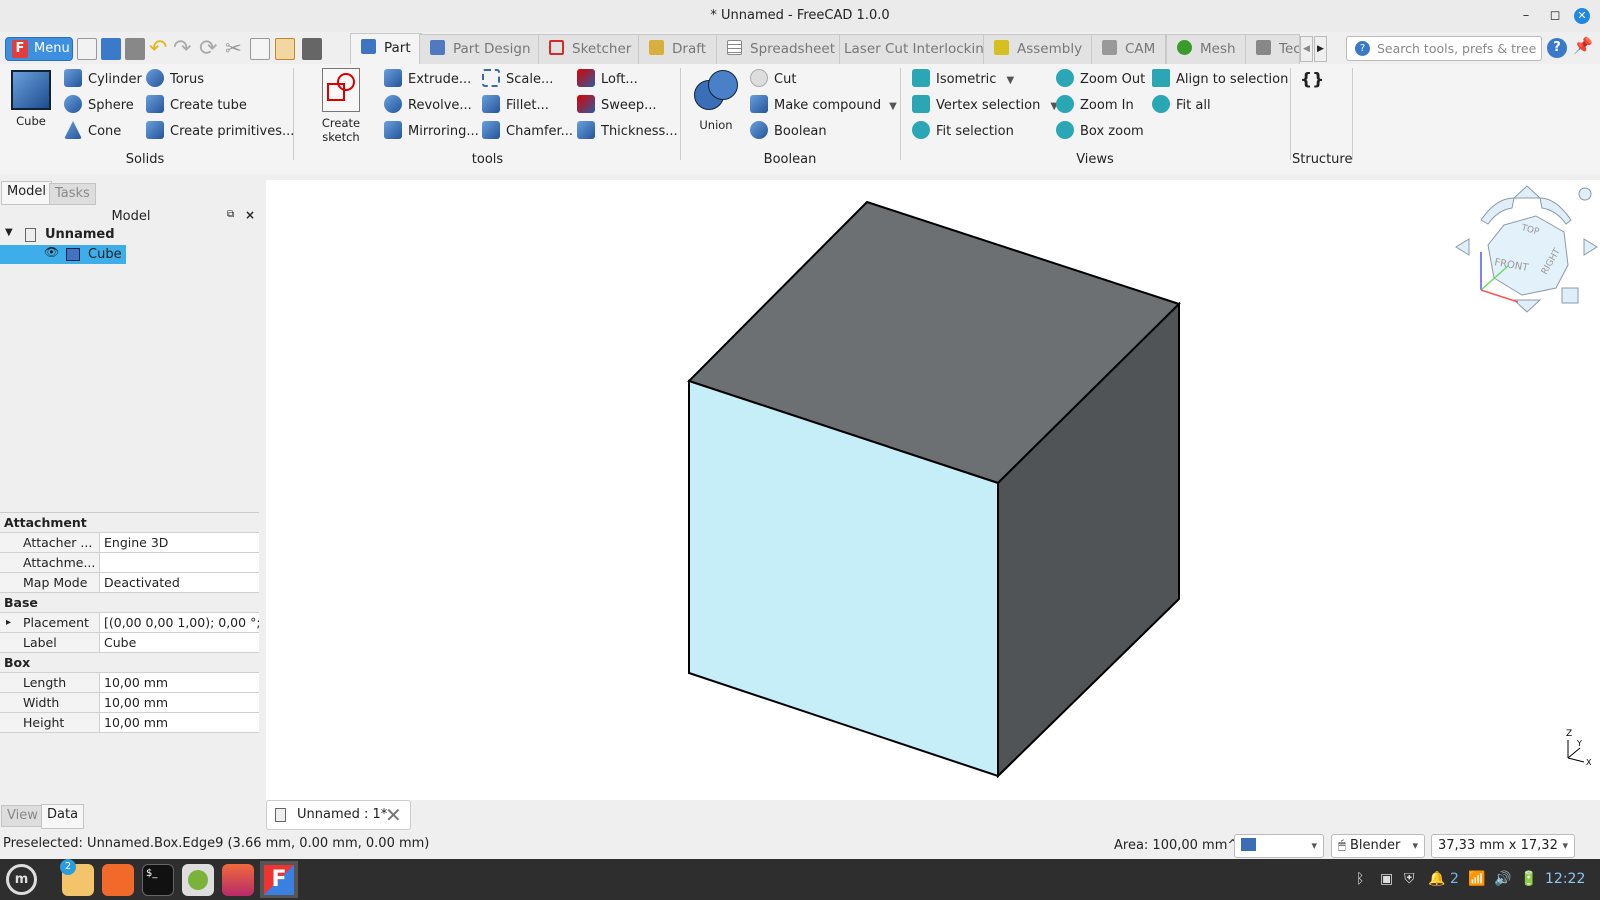  What do you see at coordinates (1557, 48) in the screenshot?
I see `whats-this-help-icon: ?` at bounding box center [1557, 48].